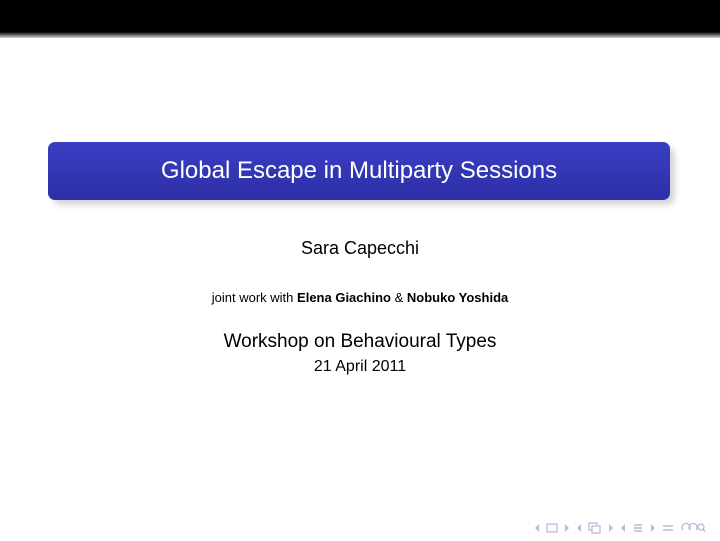 This screenshot has height=541, width=720. I want to click on author-name: Sara Capecchi, so click(360, 248).